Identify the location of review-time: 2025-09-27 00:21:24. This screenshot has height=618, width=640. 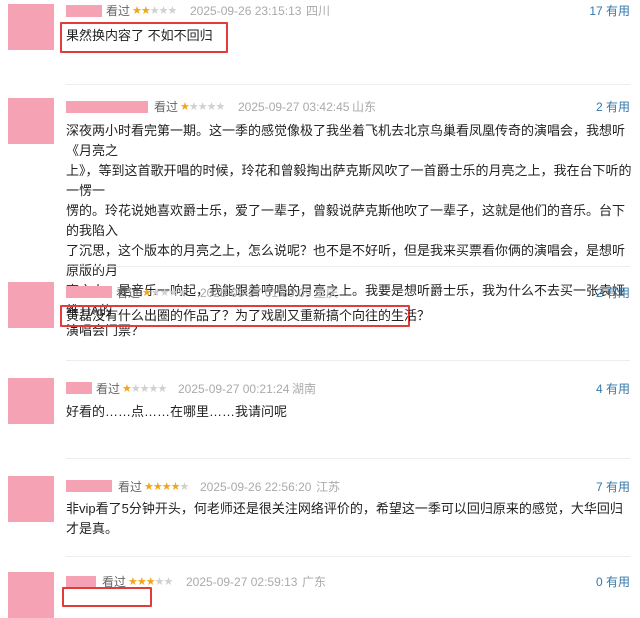
(234, 389).